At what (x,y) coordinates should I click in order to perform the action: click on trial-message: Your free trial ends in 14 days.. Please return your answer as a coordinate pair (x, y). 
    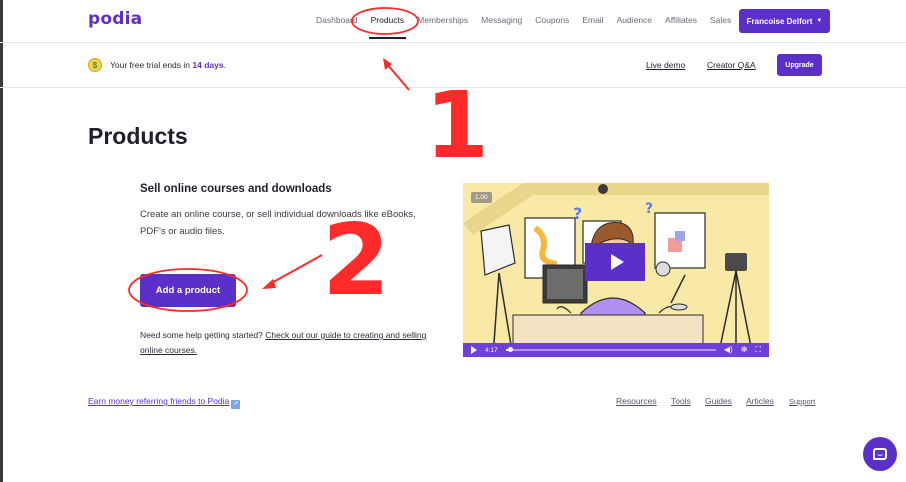
    Looking at the image, I should click on (168, 65).